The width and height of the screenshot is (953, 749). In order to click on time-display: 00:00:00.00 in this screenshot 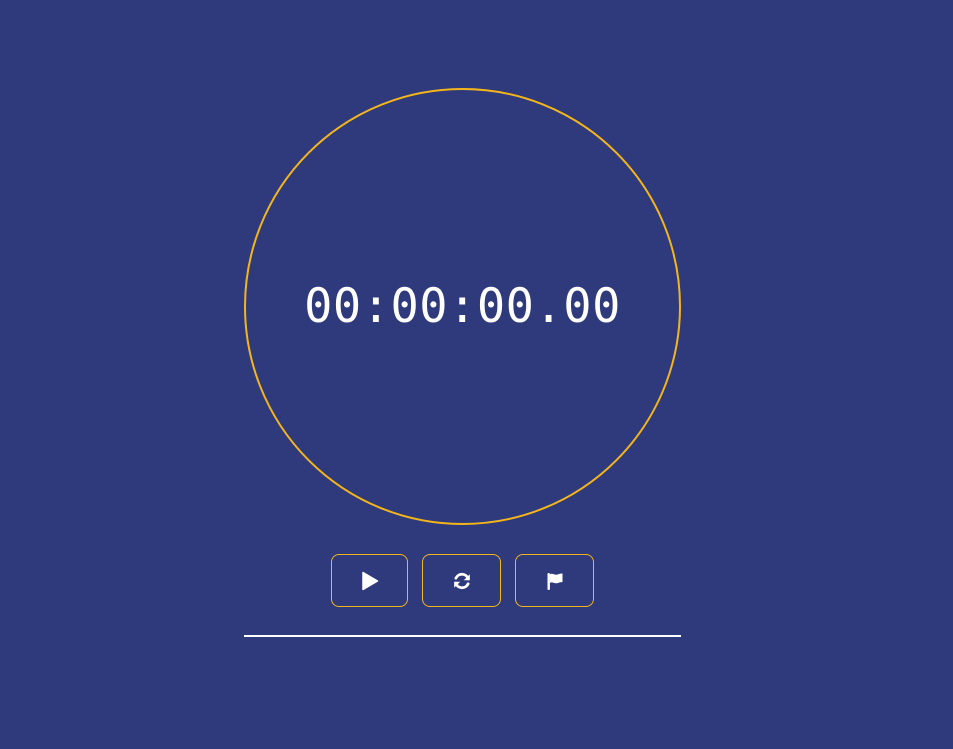, I will do `click(462, 306)`.